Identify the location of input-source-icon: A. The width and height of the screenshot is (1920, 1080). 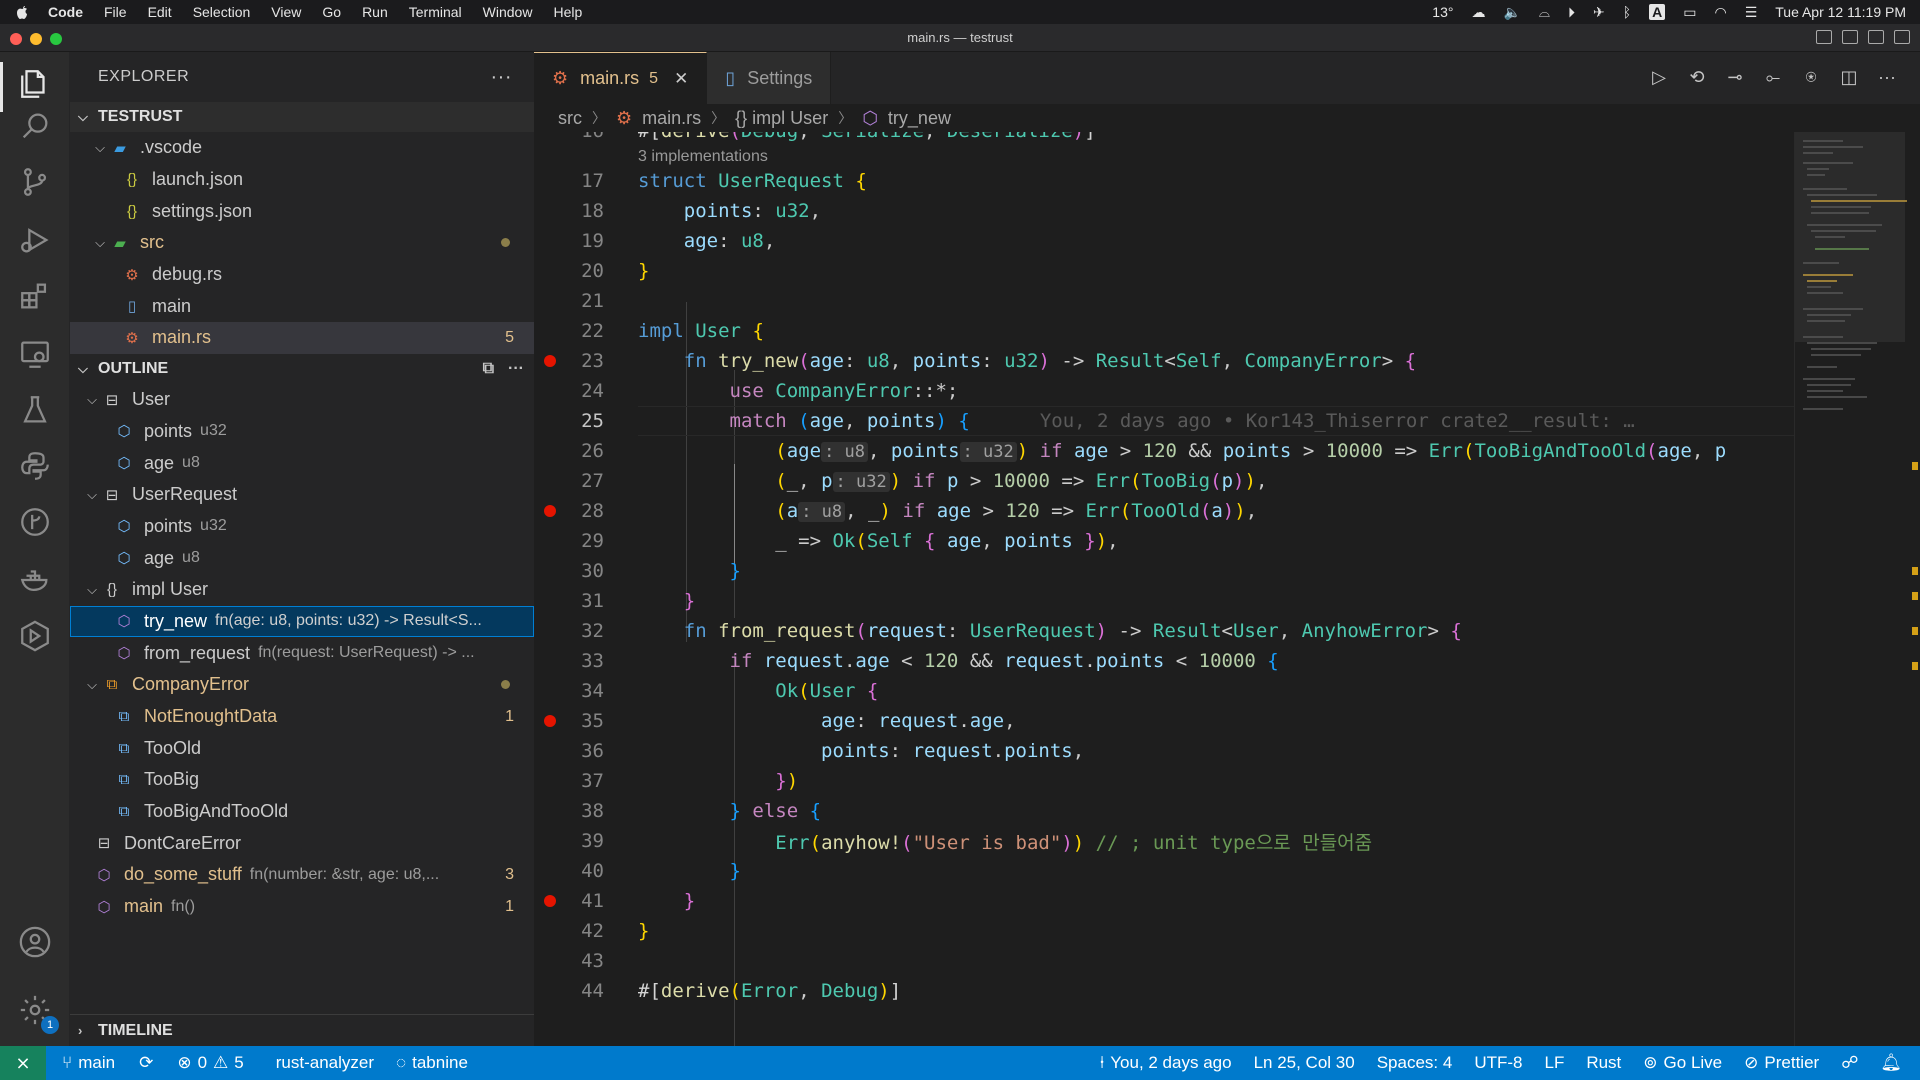
(1657, 12).